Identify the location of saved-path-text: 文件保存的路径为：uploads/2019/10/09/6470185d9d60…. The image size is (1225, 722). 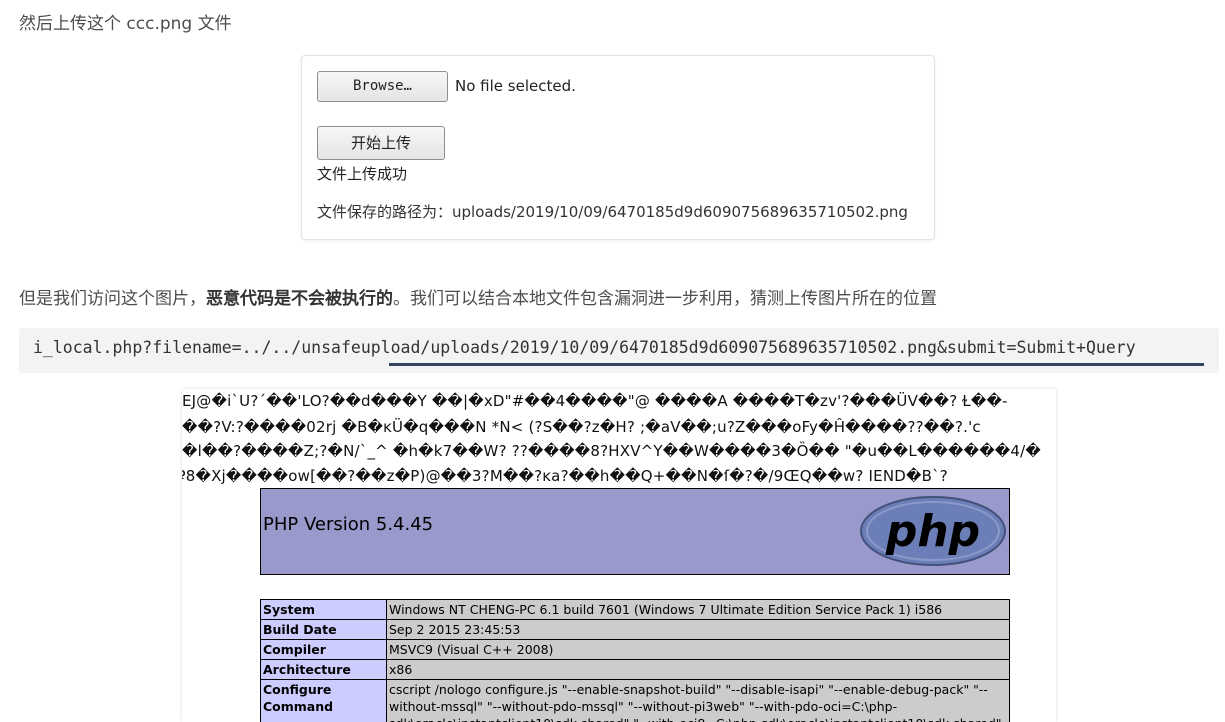
(612, 212).